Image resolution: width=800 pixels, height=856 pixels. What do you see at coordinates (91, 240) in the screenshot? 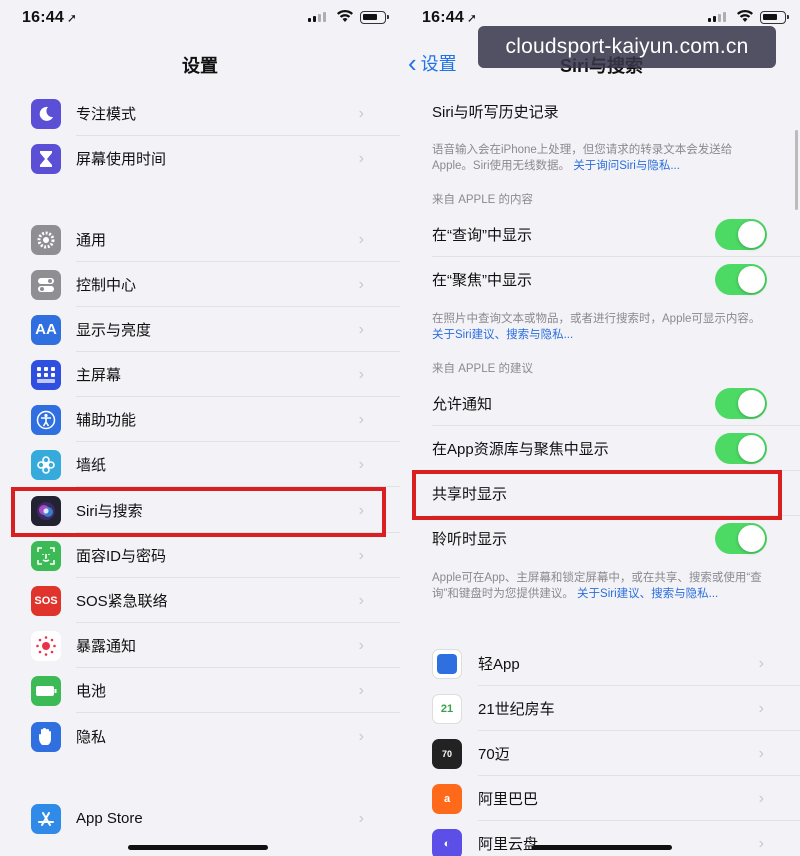
I see `settings-item-label: 通用` at bounding box center [91, 240].